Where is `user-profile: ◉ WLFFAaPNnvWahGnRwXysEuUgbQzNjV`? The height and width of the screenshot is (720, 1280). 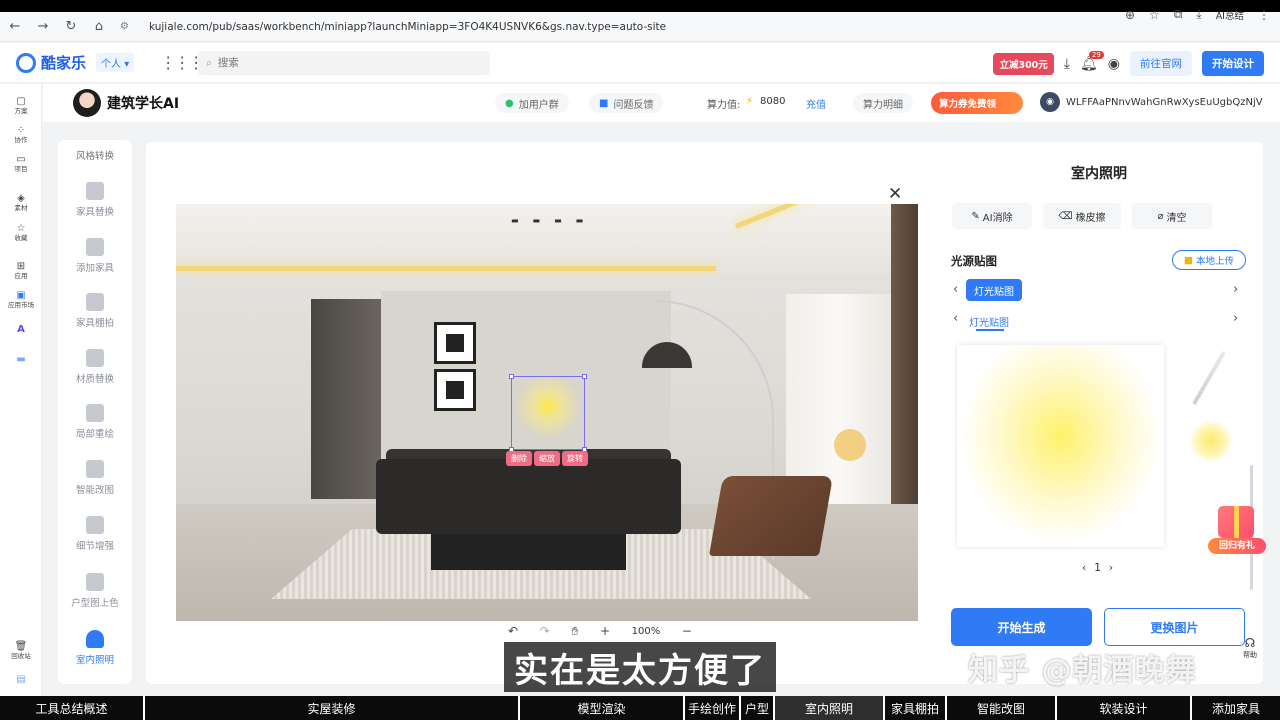 user-profile: ◉ WLFFAaPNnvWahGnRwXysEuUgbQzNjV is located at coordinates (1151, 102).